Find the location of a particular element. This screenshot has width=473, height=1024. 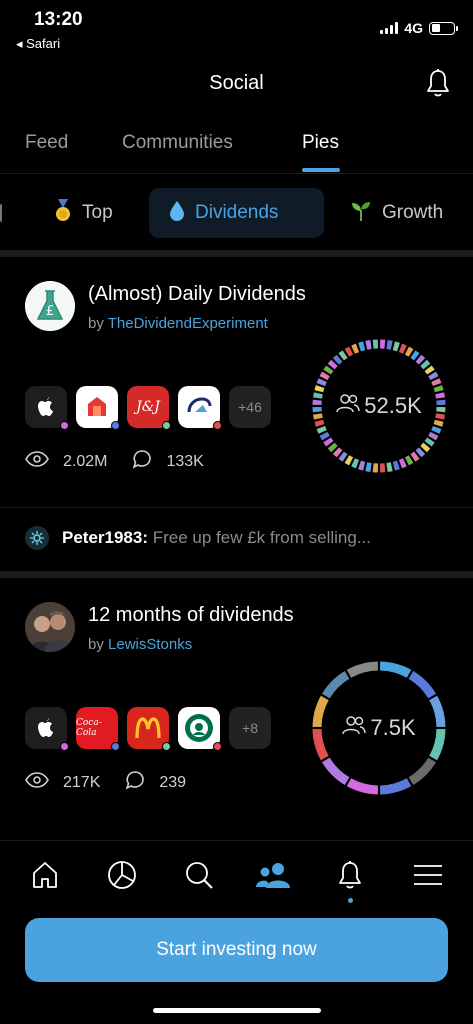

pie-allocation-ring: 7.5K is located at coordinates (379, 728).